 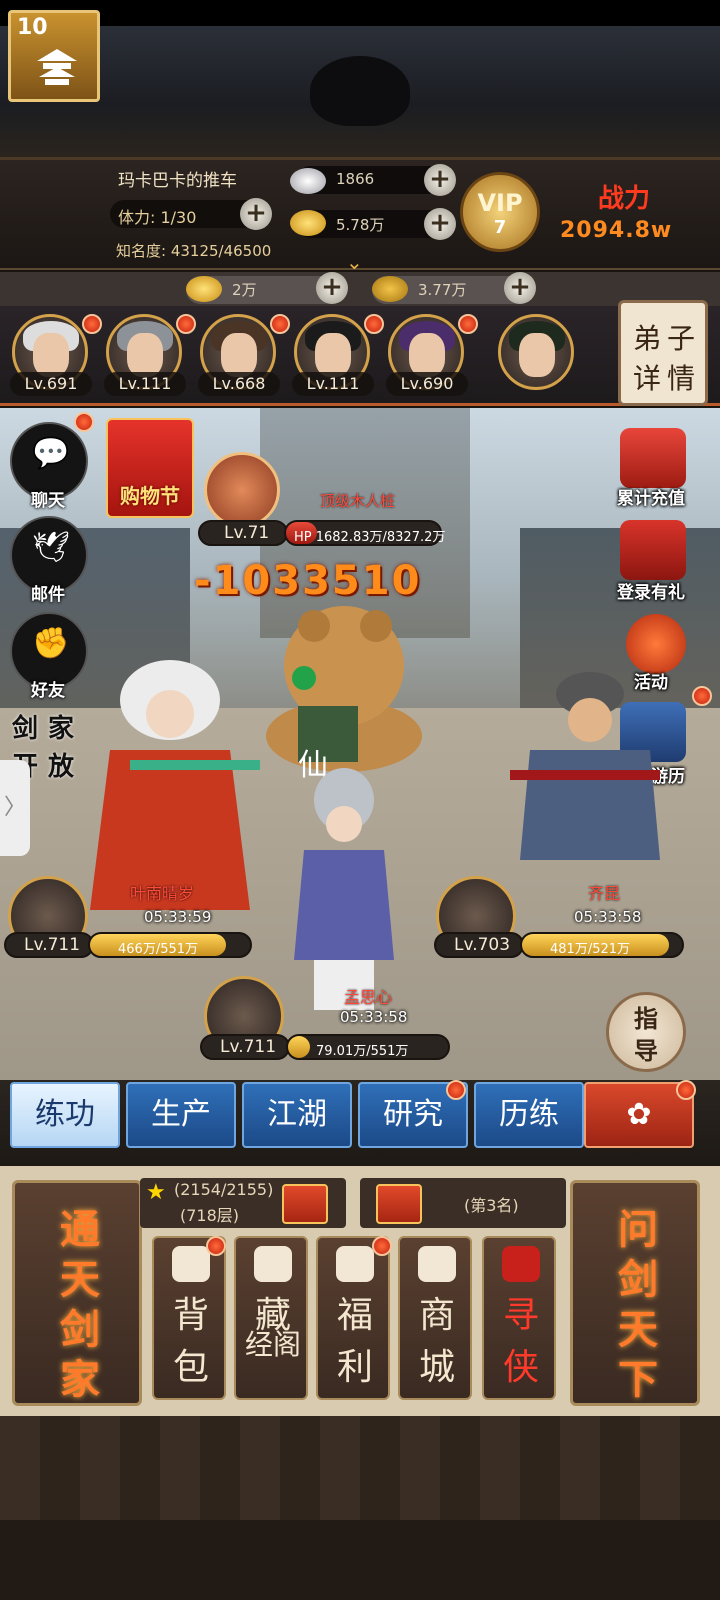 I want to click on shop-icon, so click(x=437, y=1264).